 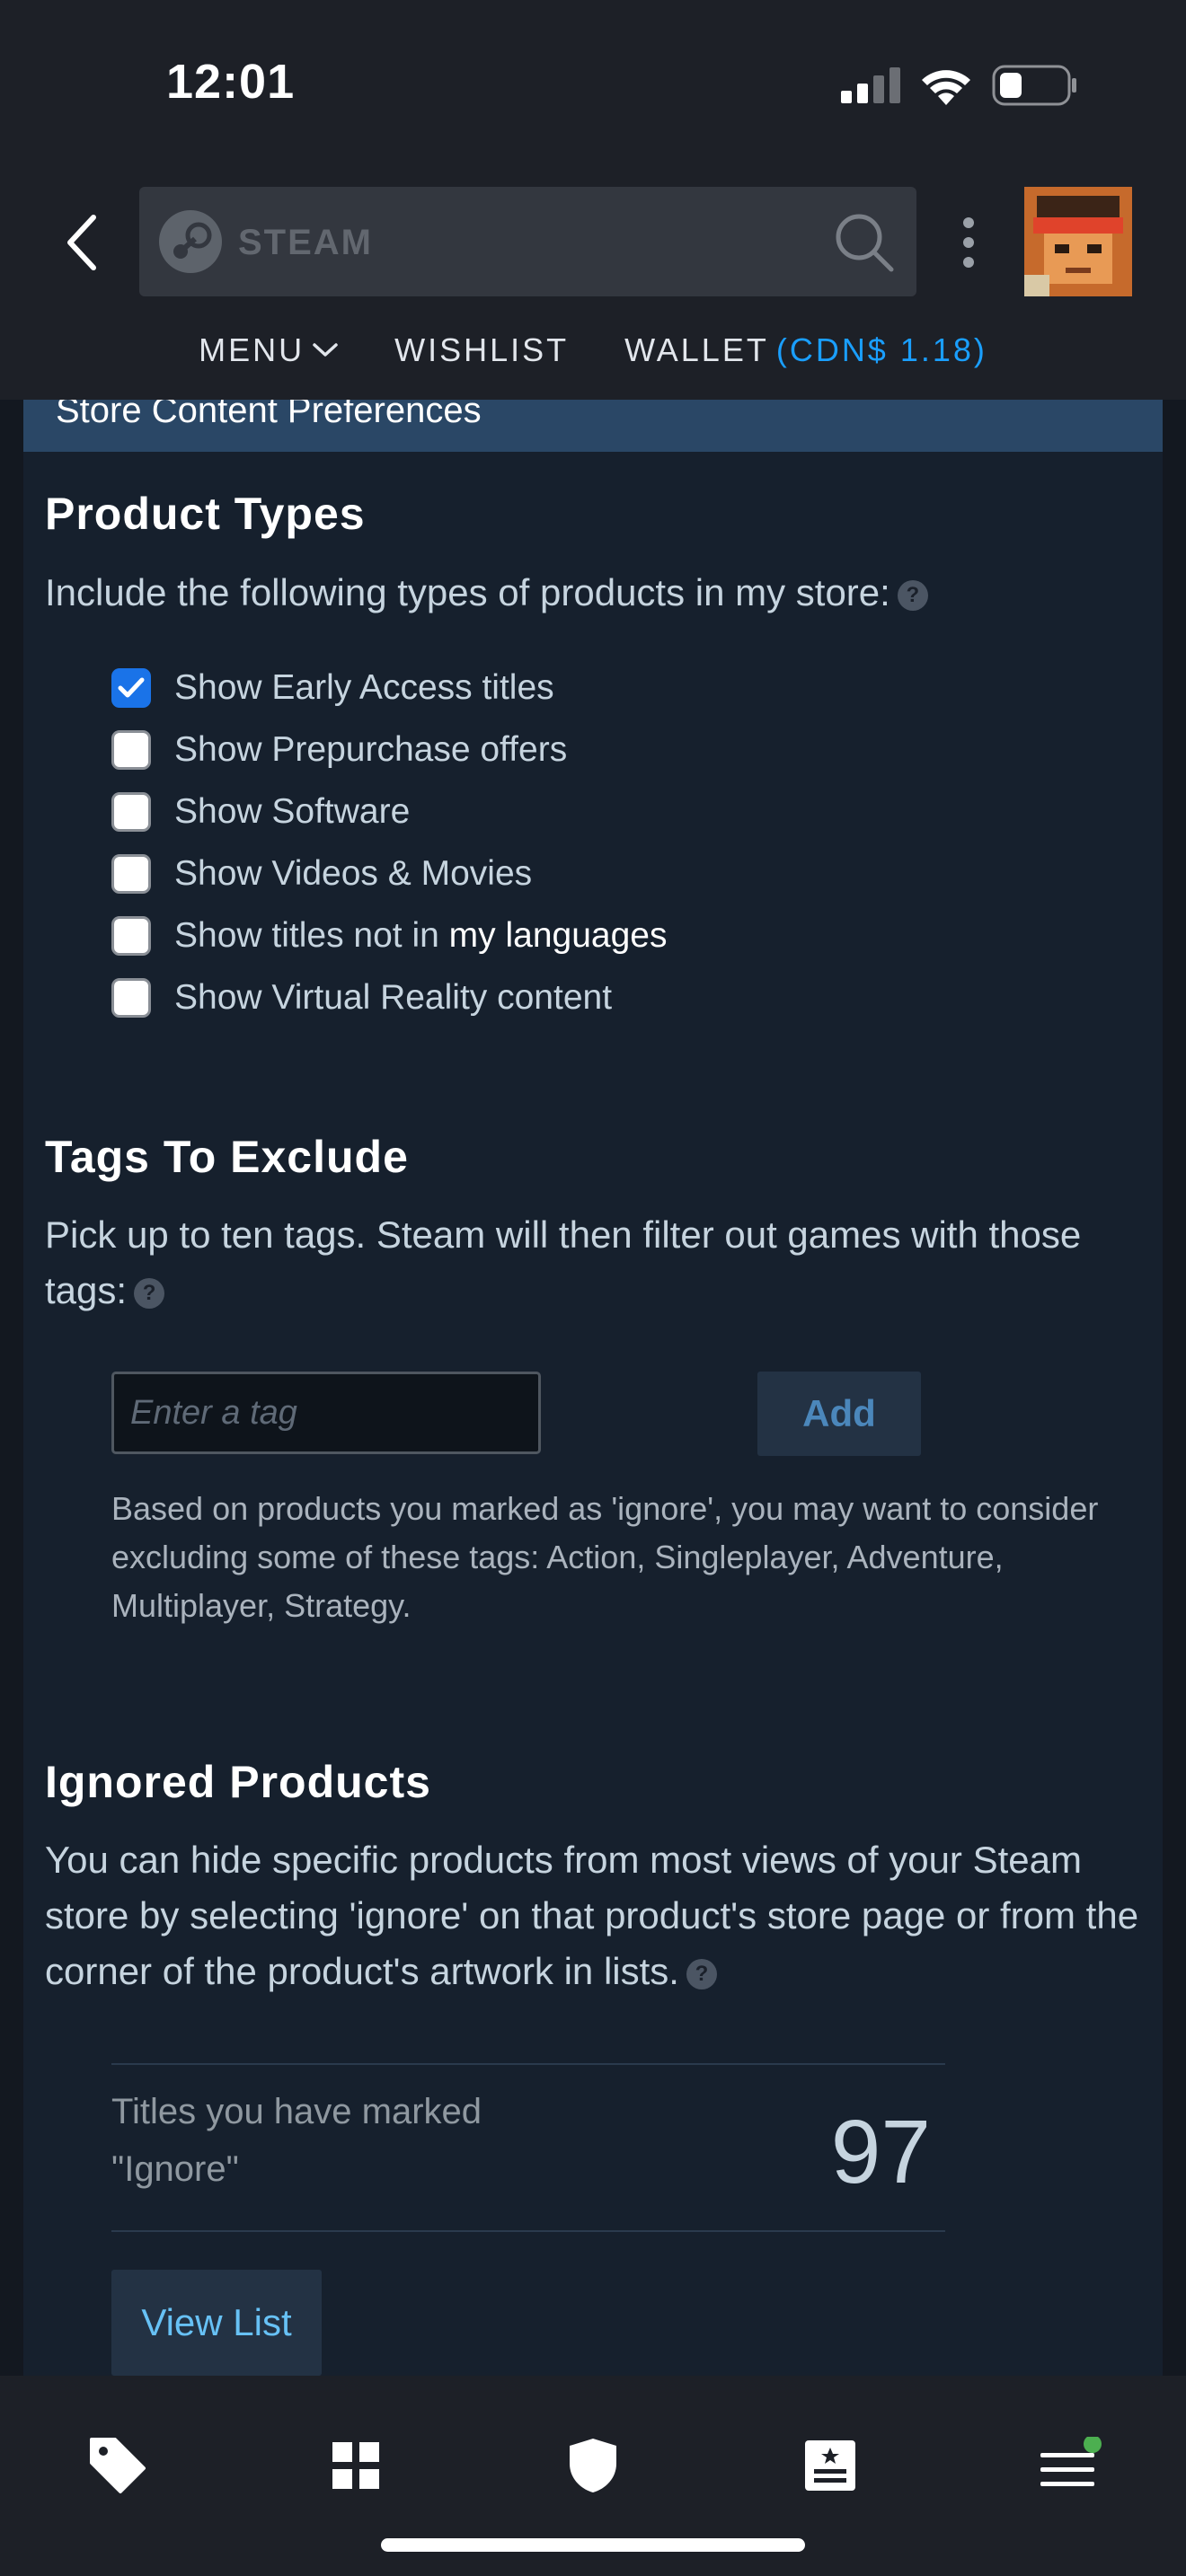 I want to click on wishlist-link: WISHLIST, so click(x=481, y=350).